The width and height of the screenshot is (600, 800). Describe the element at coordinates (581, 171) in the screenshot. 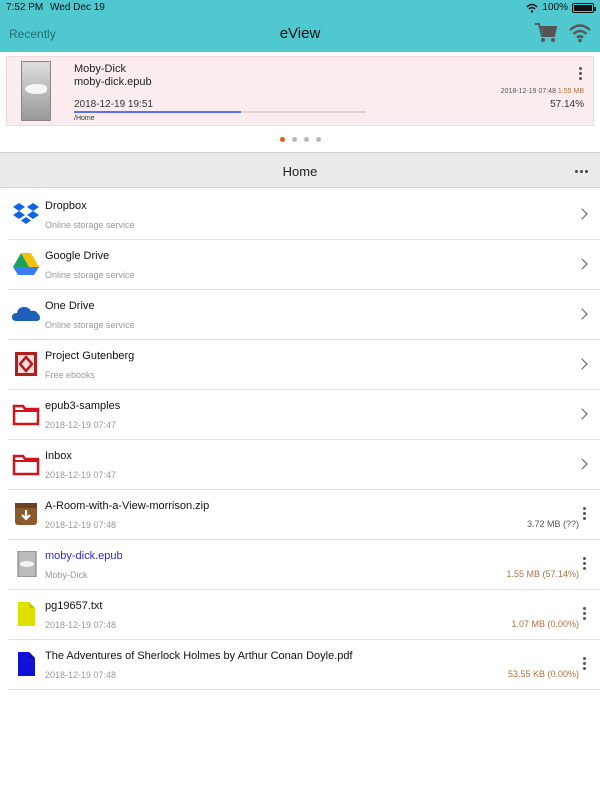

I see `section-more-icon` at that location.